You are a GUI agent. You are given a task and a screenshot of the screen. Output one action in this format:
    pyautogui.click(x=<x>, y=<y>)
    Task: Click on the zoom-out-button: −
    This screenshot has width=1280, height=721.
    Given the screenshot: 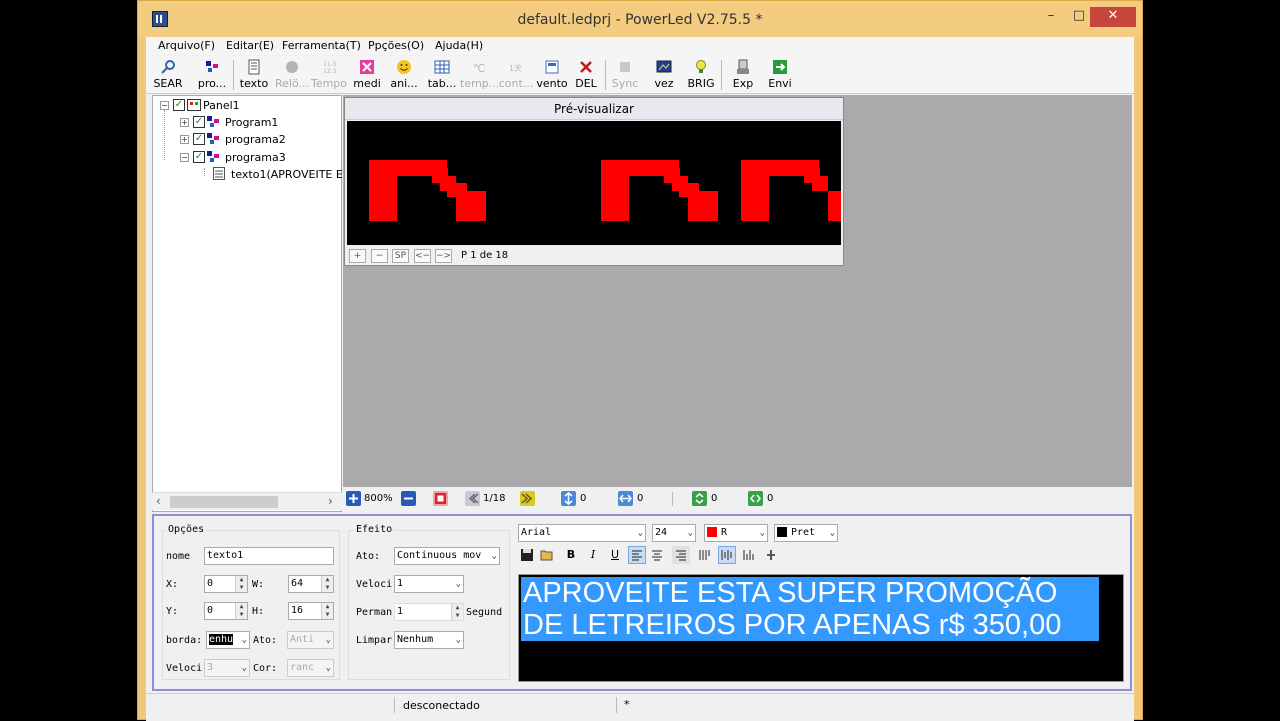 What is the action you would take?
    pyautogui.click(x=379, y=256)
    